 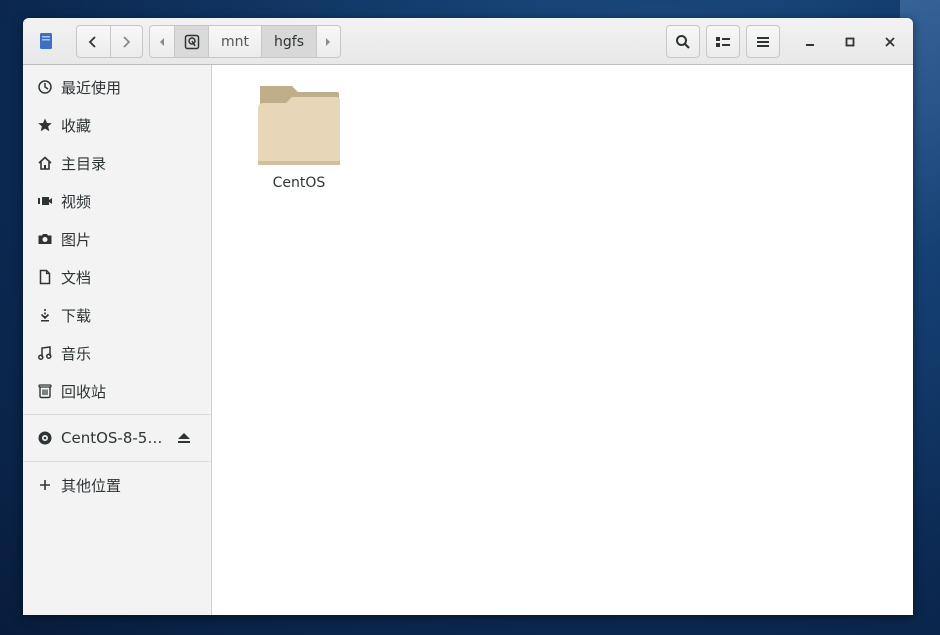 What do you see at coordinates (45, 125) in the screenshot?
I see `star-icon` at bounding box center [45, 125].